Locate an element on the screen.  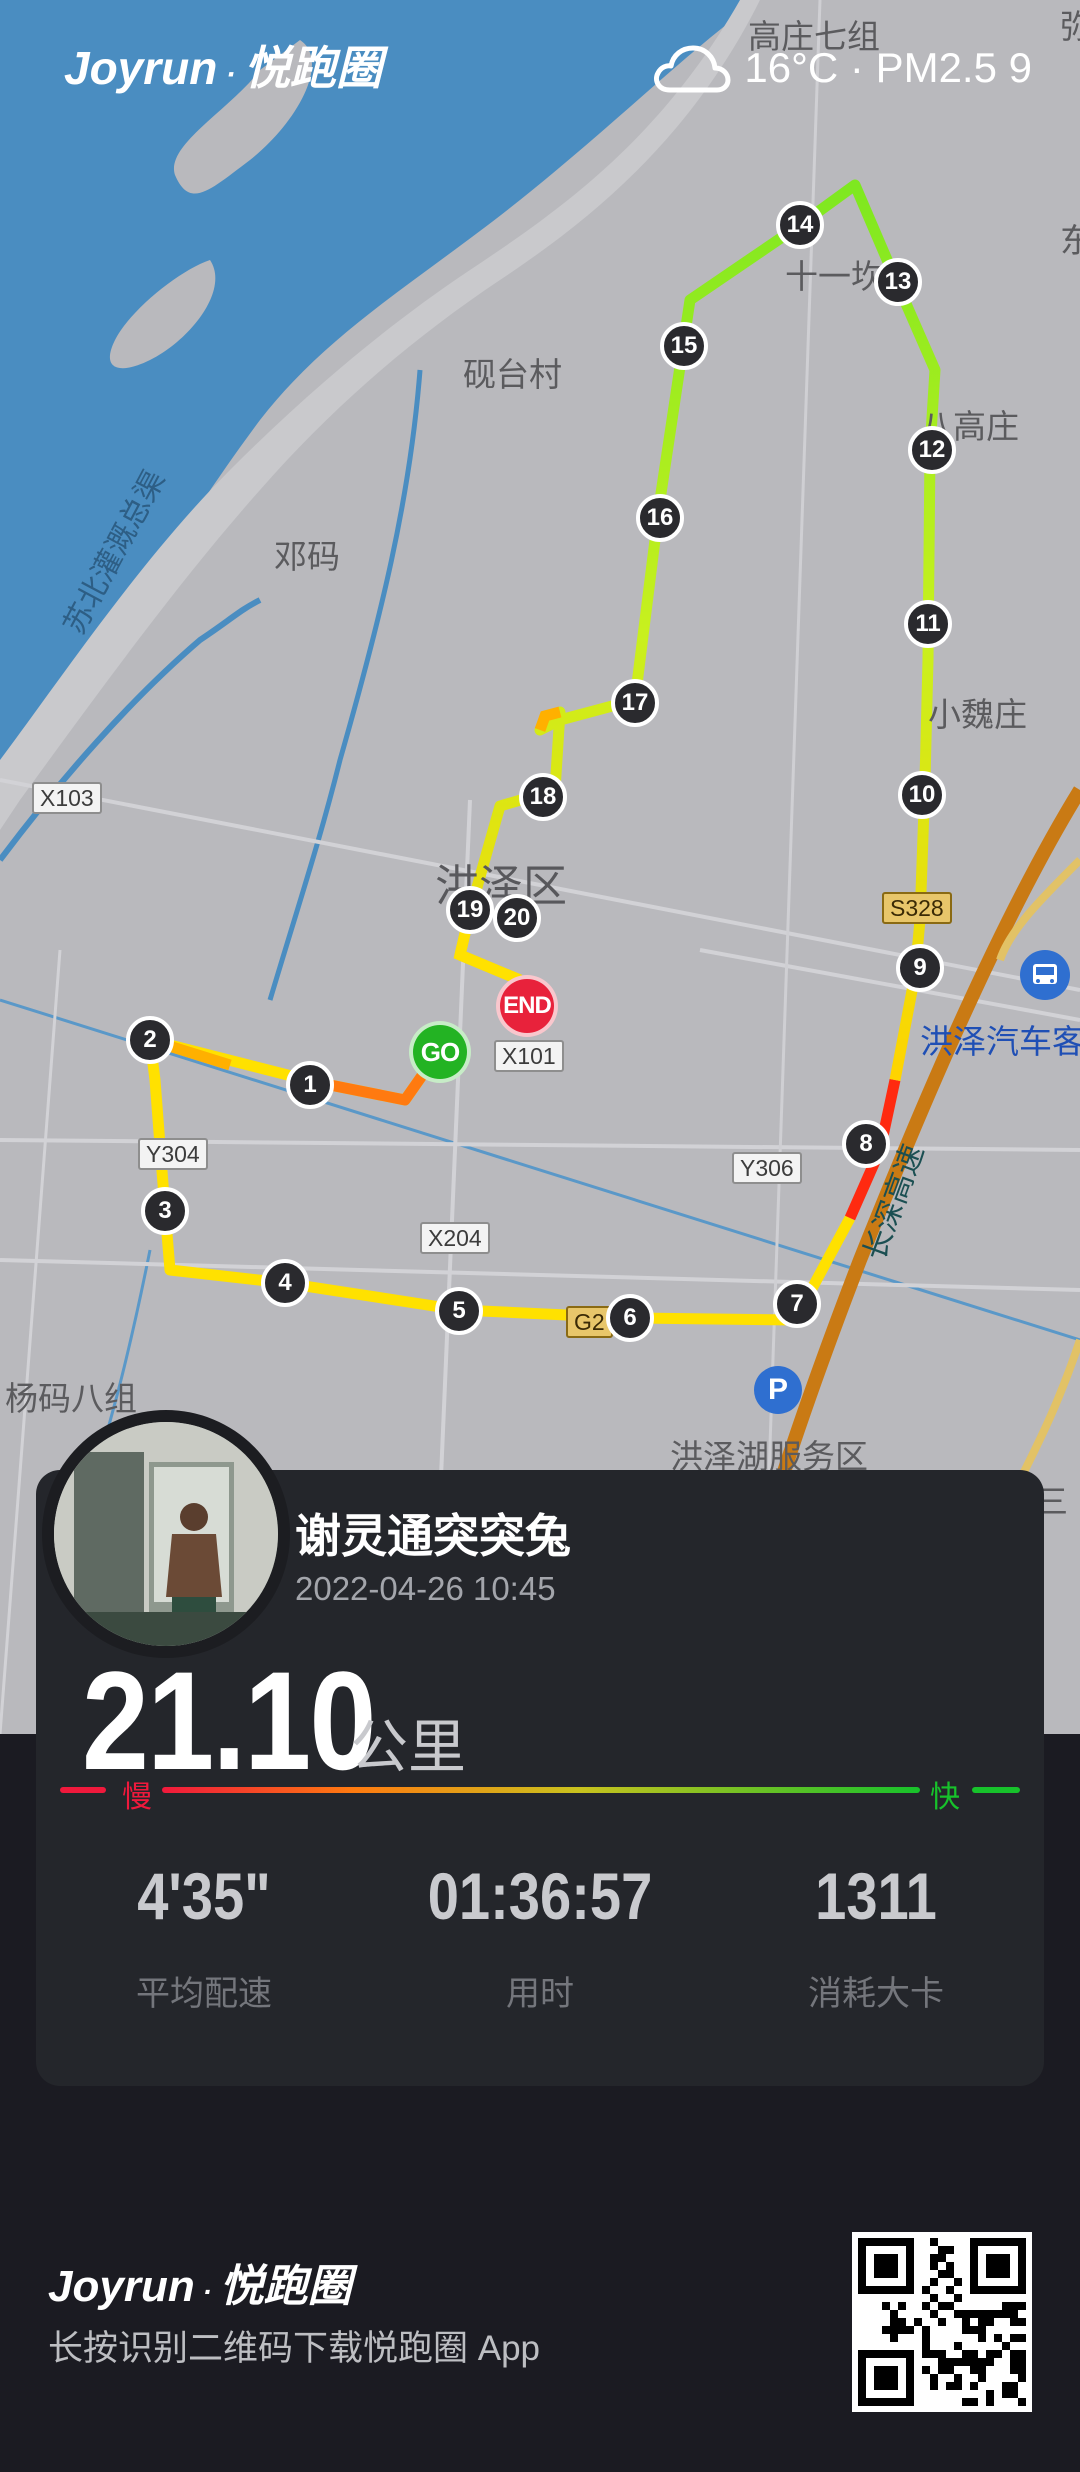
footer-brand-sub: 悦跑圈 is located at coordinates (285, 2286).